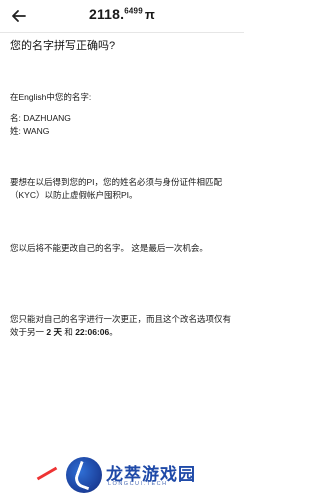 This screenshot has width=320, height=500. What do you see at coordinates (113, 332) in the screenshot?
I see `correction-suffix: 。` at bounding box center [113, 332].